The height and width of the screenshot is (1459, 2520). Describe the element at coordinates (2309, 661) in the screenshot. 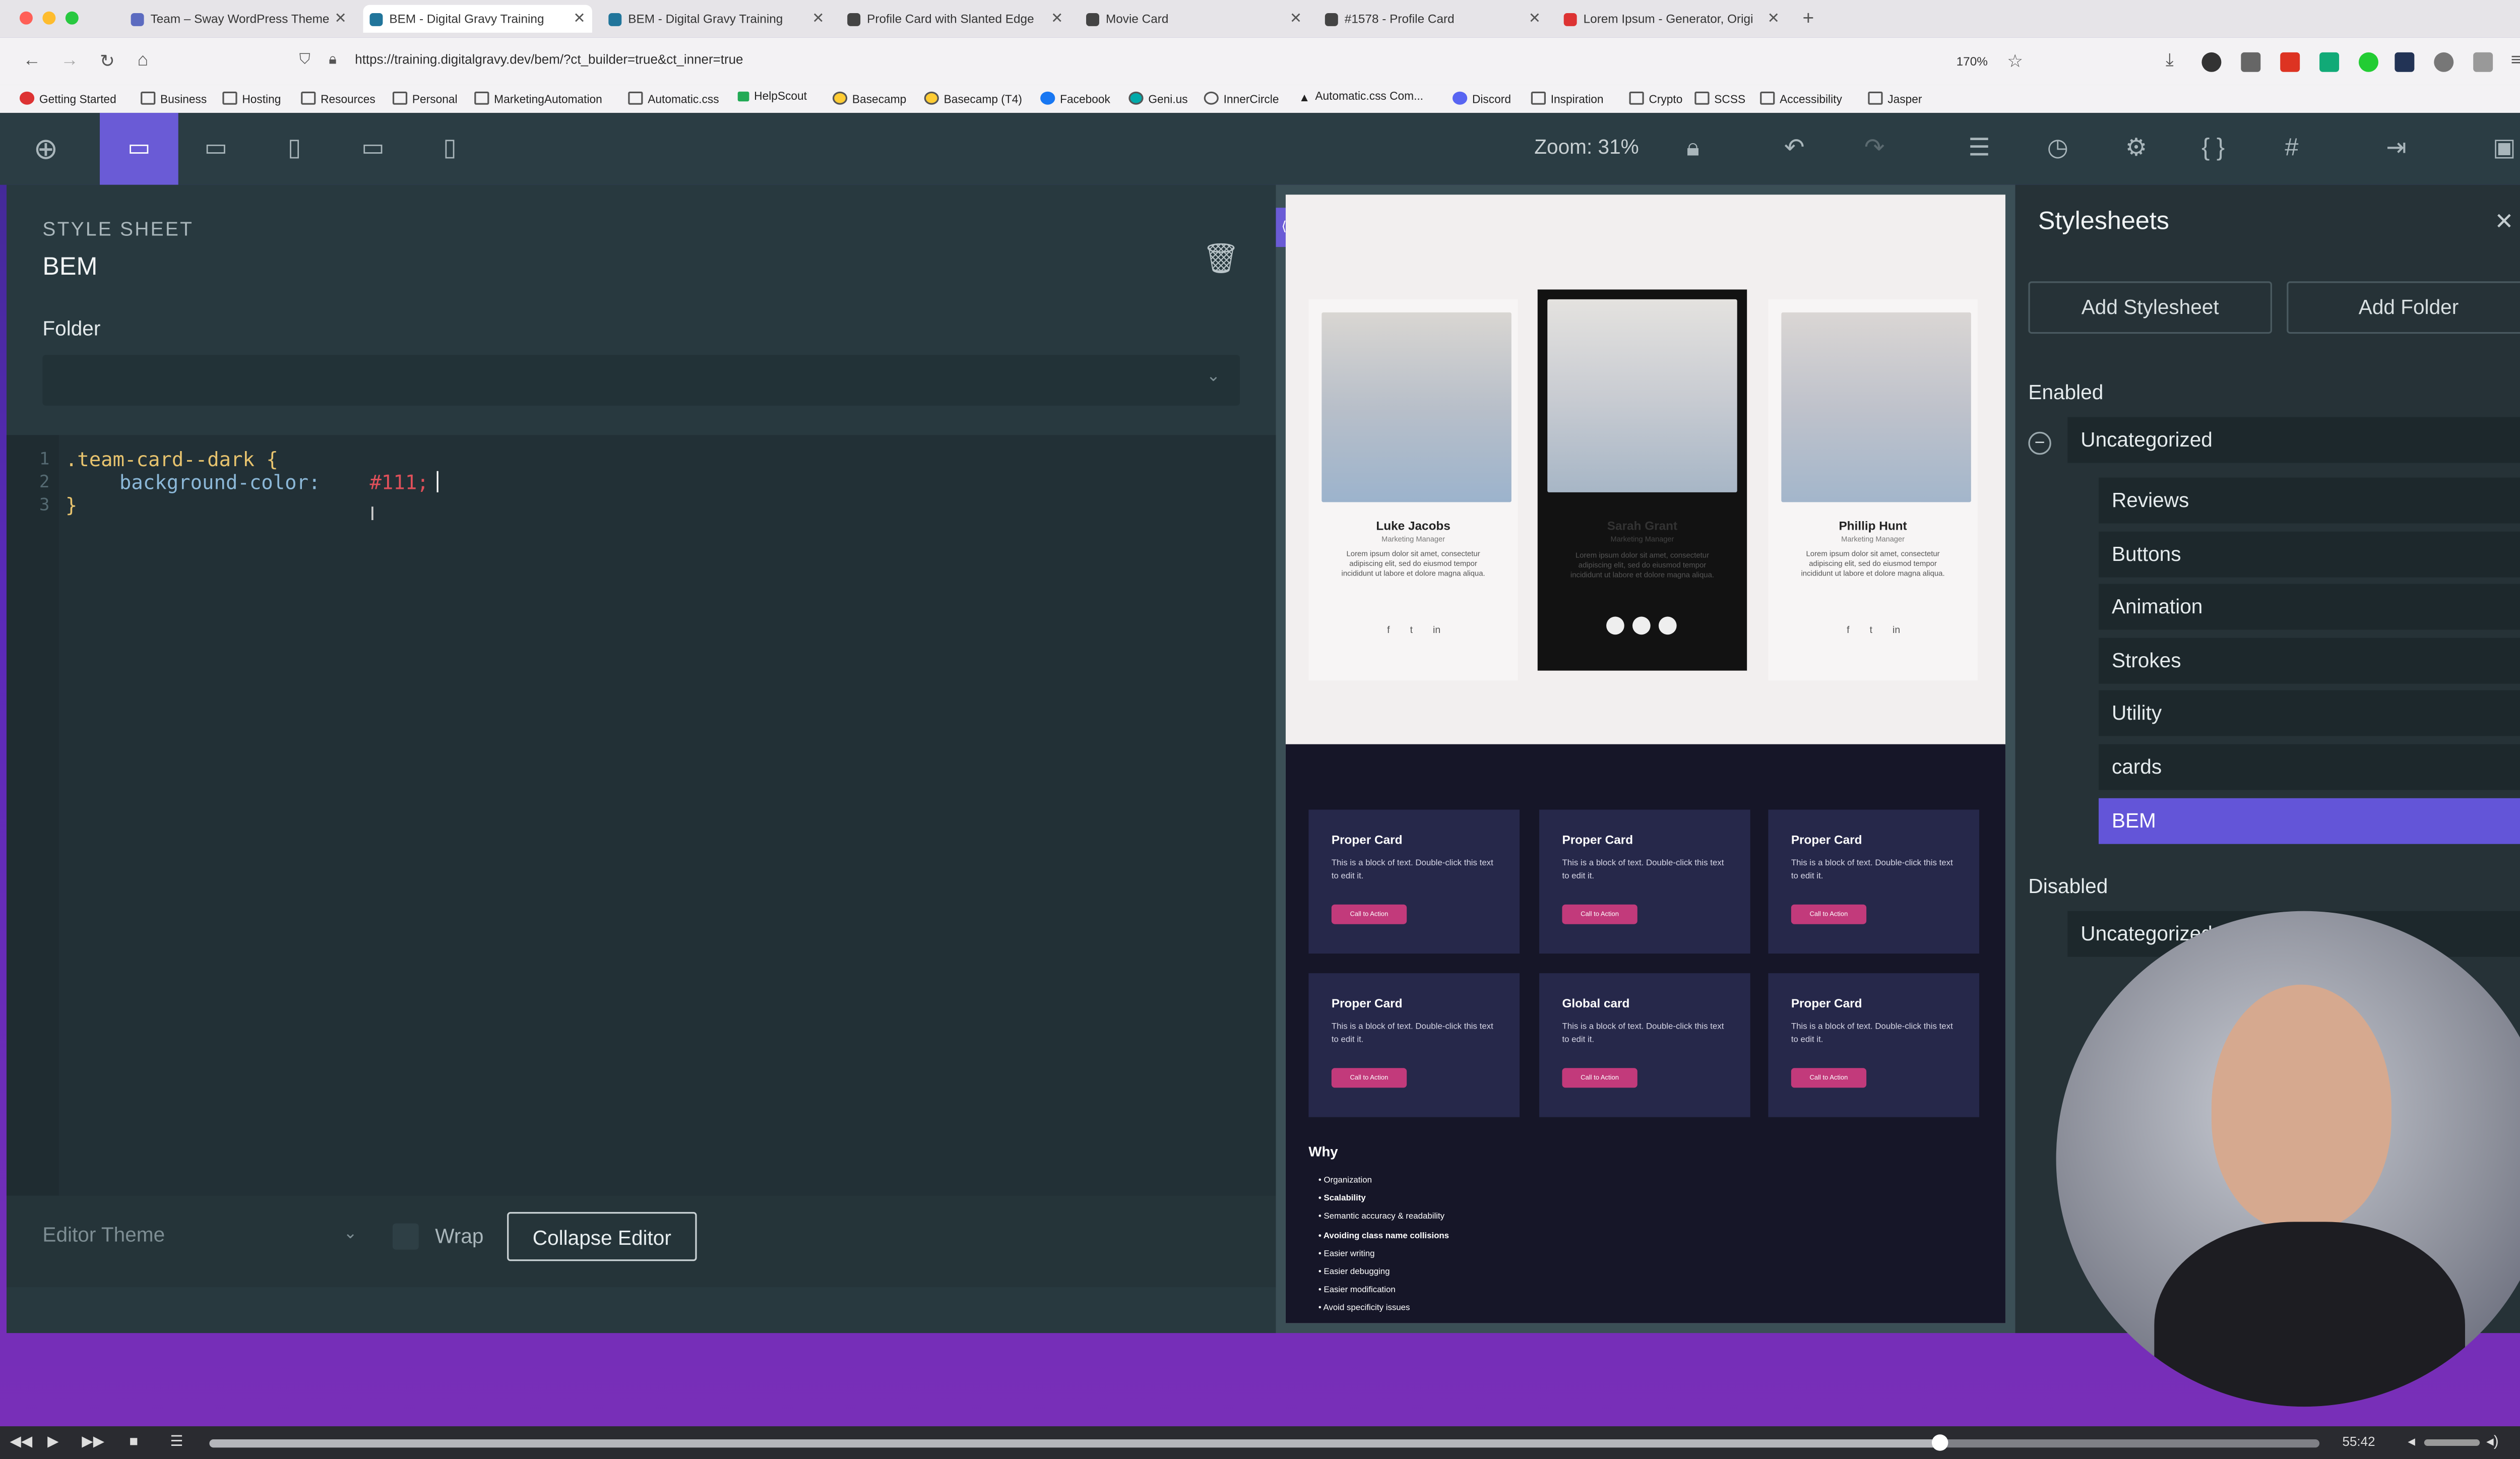

I see `stylesheet-item-strokes: Strokes` at that location.